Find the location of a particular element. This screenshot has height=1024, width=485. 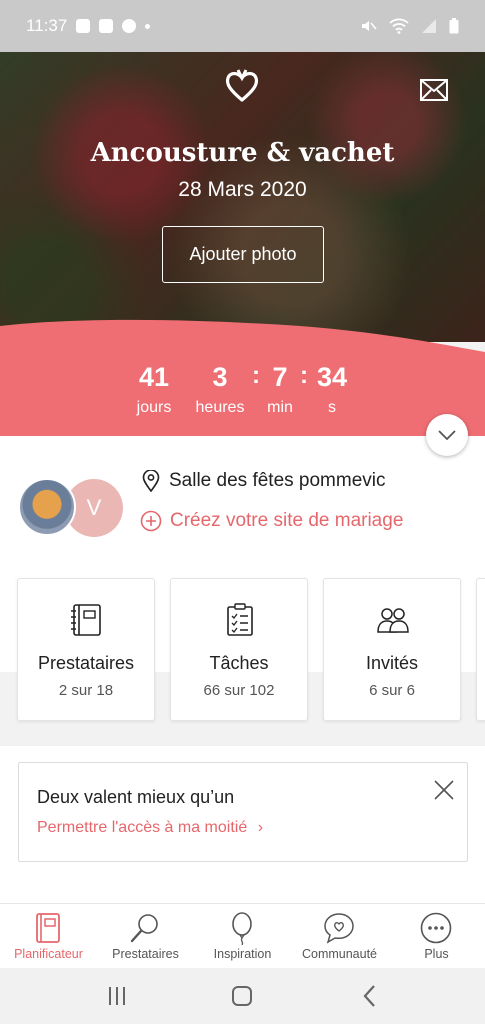

location-pin-icon is located at coordinates (151, 481).